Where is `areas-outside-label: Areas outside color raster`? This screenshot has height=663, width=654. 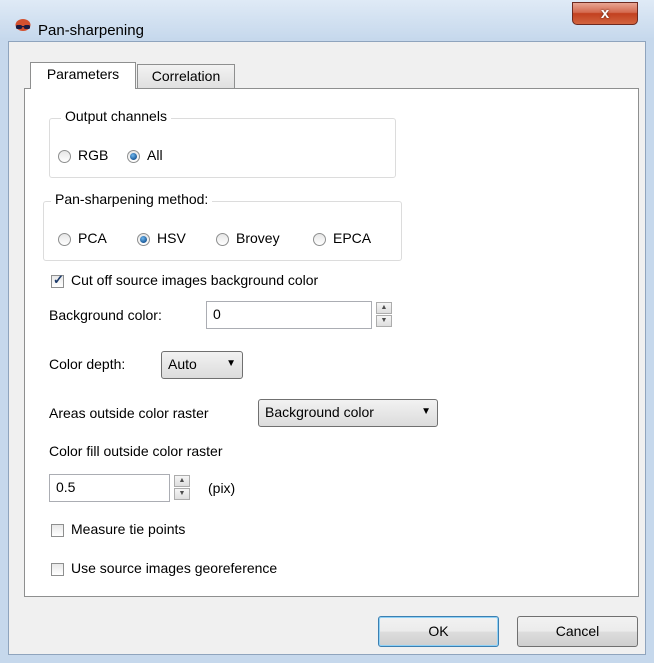
areas-outside-label: Areas outside color raster is located at coordinates (129, 413).